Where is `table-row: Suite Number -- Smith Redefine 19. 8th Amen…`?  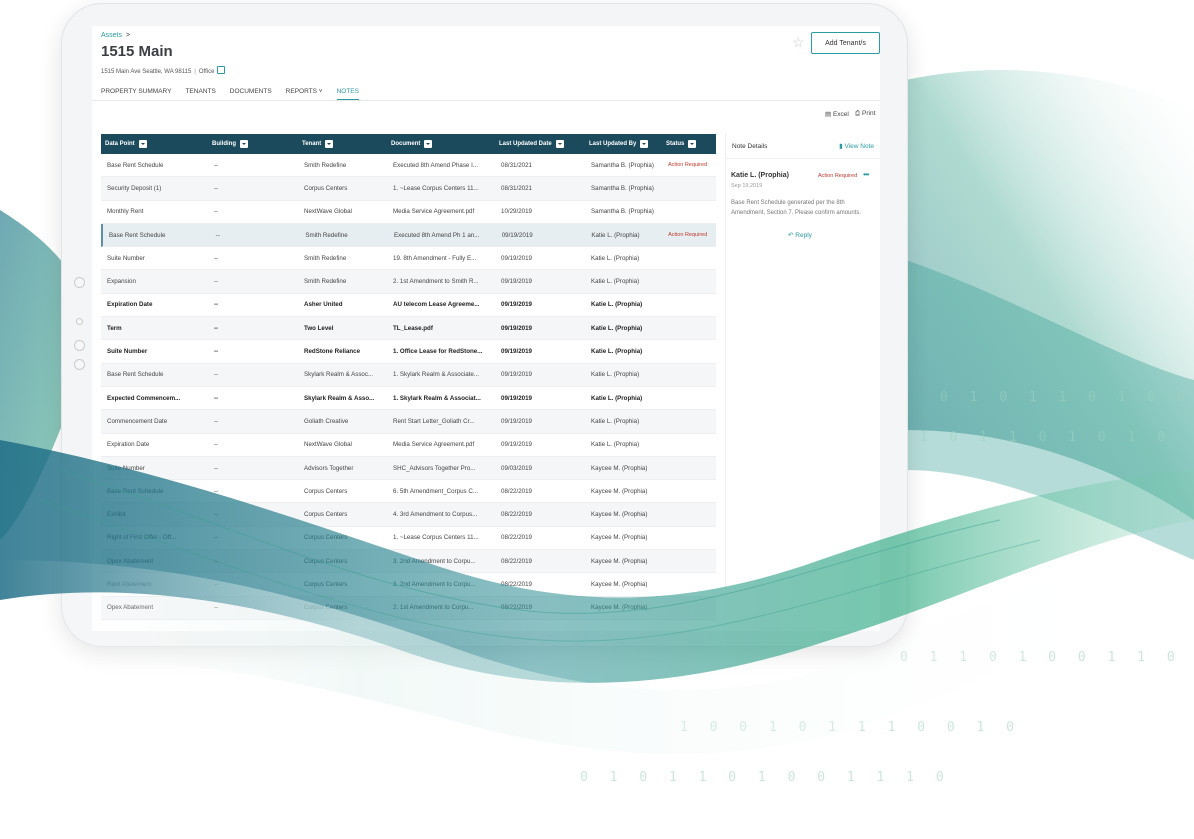 table-row: Suite Number -- Smith Redefine 19. 8th Amen… is located at coordinates (408, 259).